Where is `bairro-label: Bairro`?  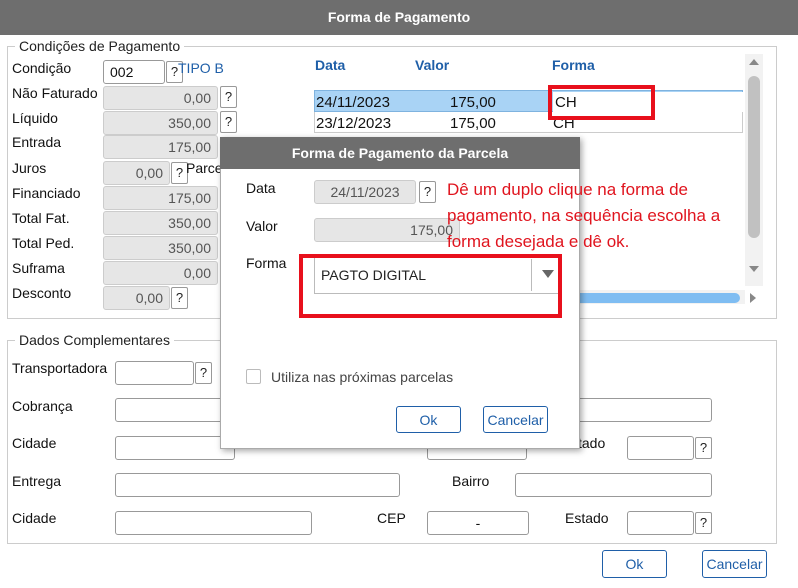
bairro-label: Bairro is located at coordinates (471, 481).